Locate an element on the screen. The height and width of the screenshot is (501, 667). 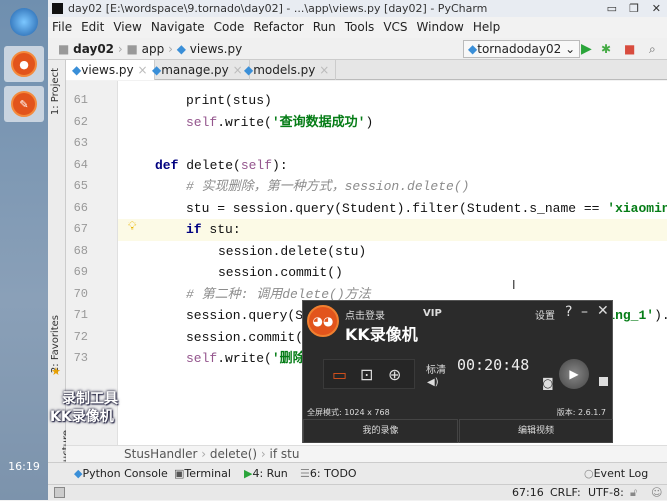
file-encoding: UTF-8: is located at coordinates (606, 493).